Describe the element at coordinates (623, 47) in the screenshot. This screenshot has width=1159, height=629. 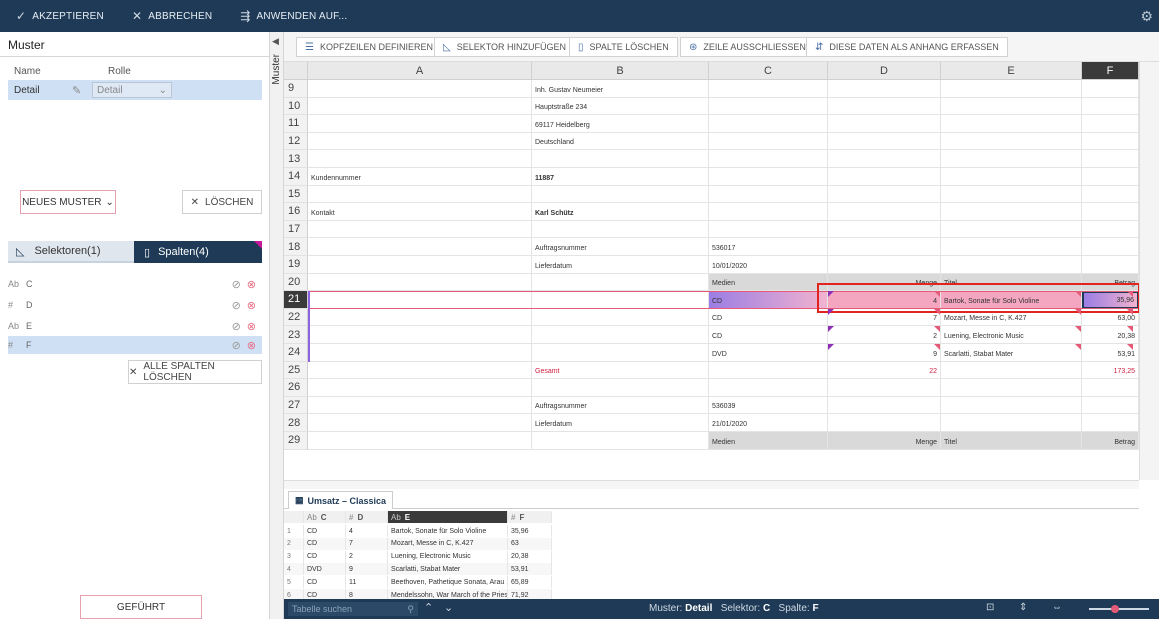
I see `delete-column-button: ▯ SPALTE LÖSCHEN` at that location.